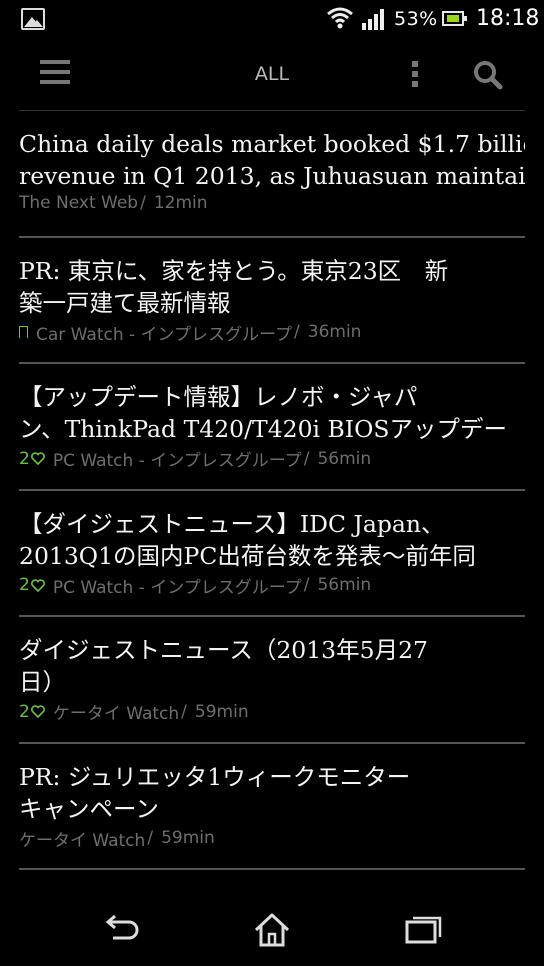  What do you see at coordinates (180, 203) in the screenshot?
I see `item-time: 12min` at bounding box center [180, 203].